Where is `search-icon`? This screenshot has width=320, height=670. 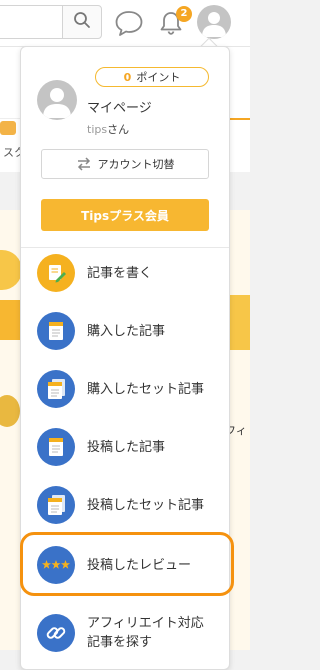
search-icon is located at coordinates (82, 22).